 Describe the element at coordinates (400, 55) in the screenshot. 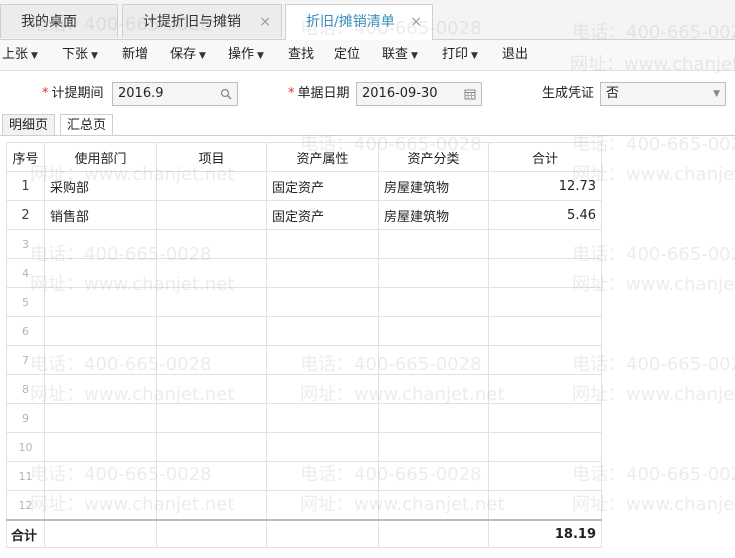

I see `linked-query-button: 联查 ▼` at that location.